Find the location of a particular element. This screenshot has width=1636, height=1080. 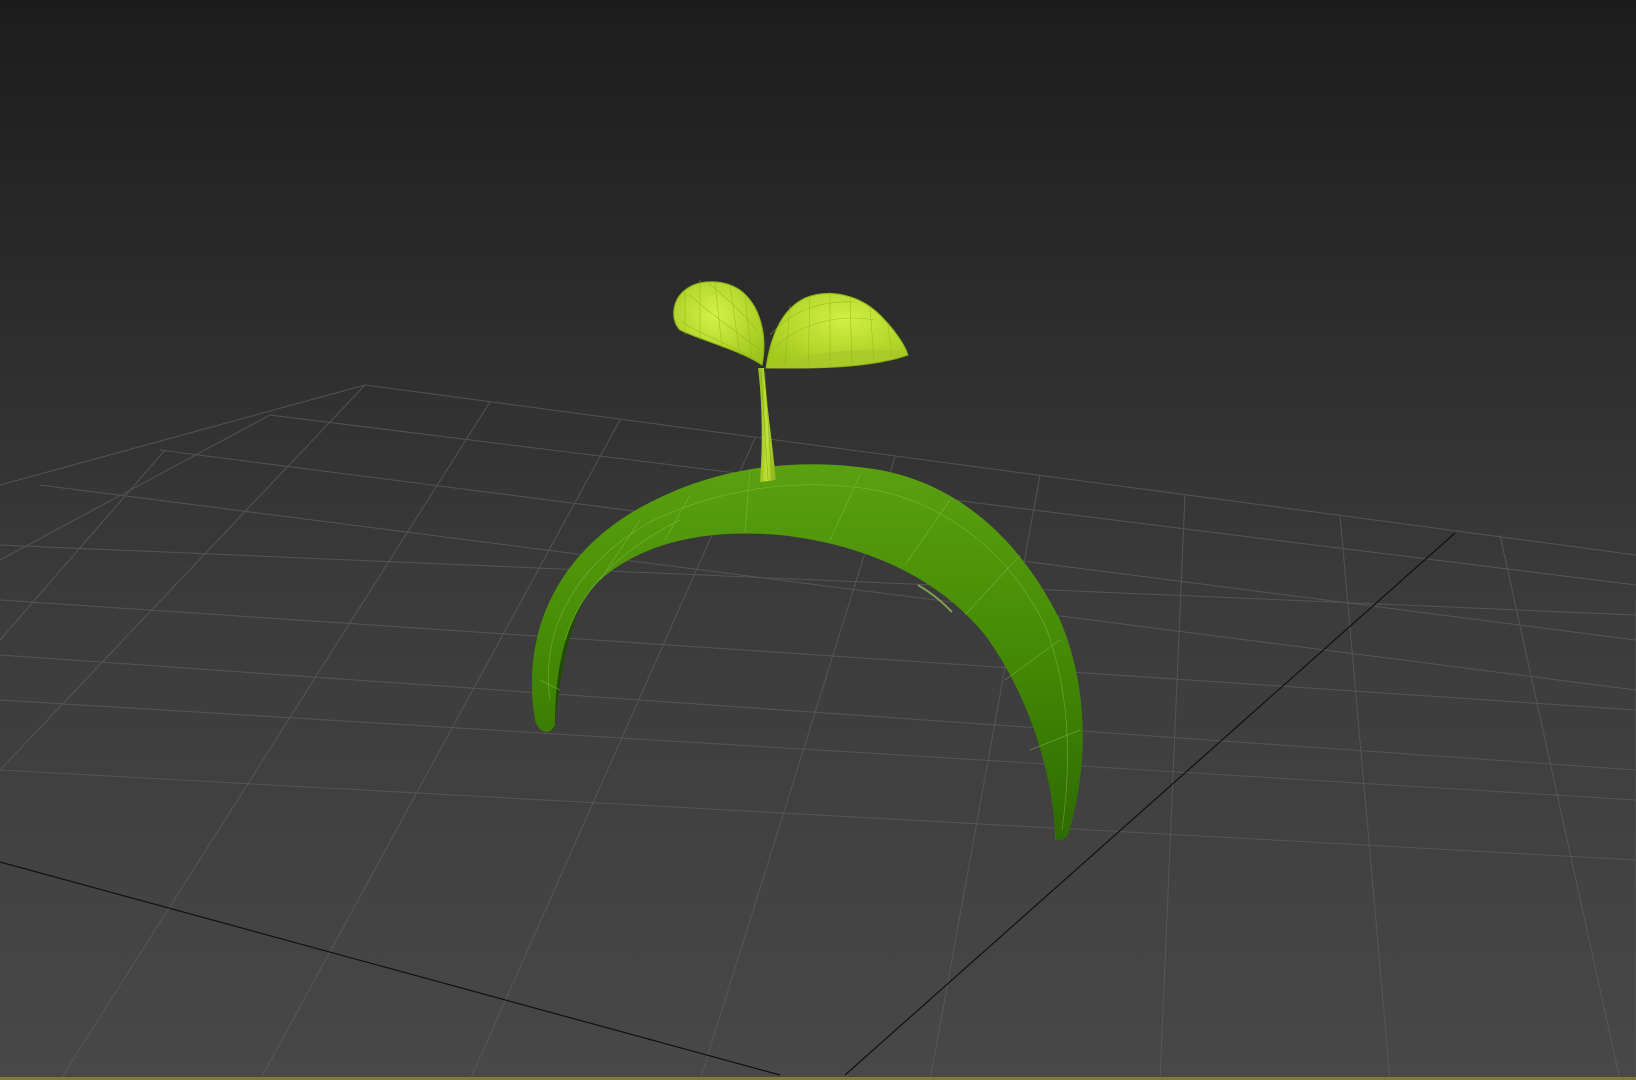

arch-band-object is located at coordinates (807, 652).